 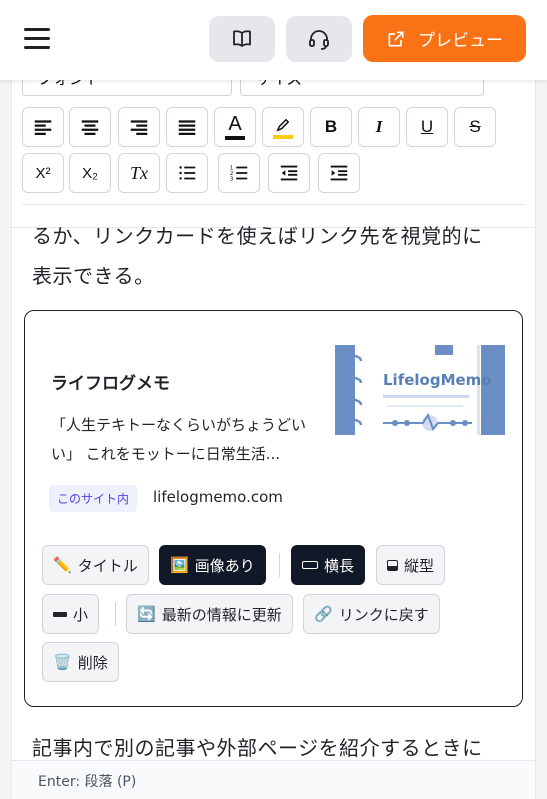 I want to click on support-button, so click(x=319, y=39).